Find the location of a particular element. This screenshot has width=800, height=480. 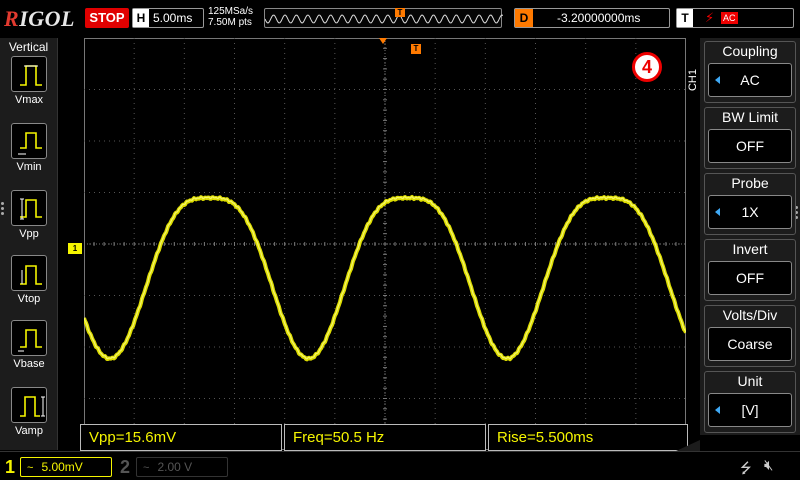

trigger-edge-icon: ⚡ is located at coordinates (710, 17).